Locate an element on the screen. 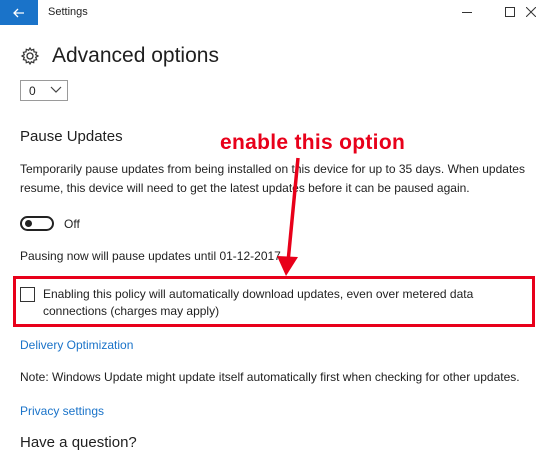 The width and height of the screenshot is (546, 455). window-title: Settings is located at coordinates (68, 12).